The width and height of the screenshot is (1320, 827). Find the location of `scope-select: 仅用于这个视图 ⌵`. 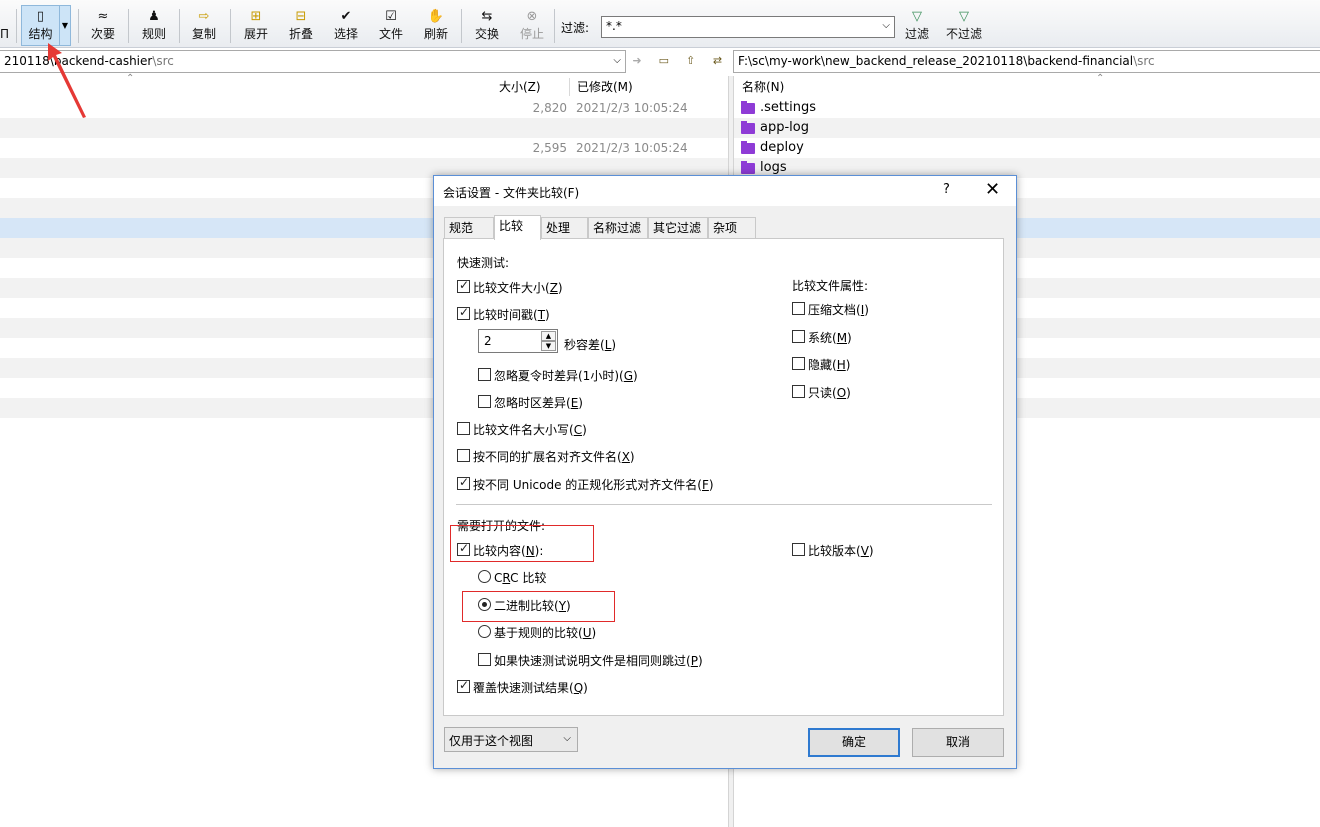

scope-select: 仅用于这个视图 ⌵ is located at coordinates (511, 739).